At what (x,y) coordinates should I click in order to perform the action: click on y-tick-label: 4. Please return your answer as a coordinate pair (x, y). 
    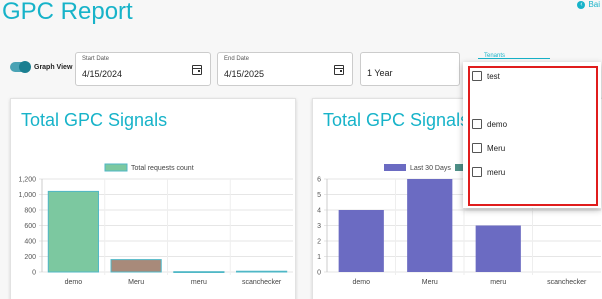
    Looking at the image, I should click on (319, 211).